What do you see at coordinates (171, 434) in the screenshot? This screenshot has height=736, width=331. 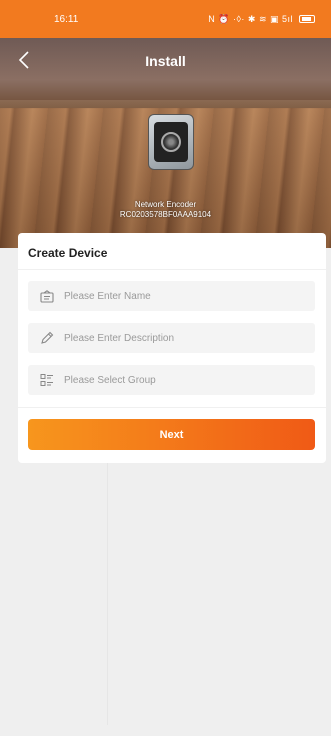 I see `next-button: Next` at bounding box center [171, 434].